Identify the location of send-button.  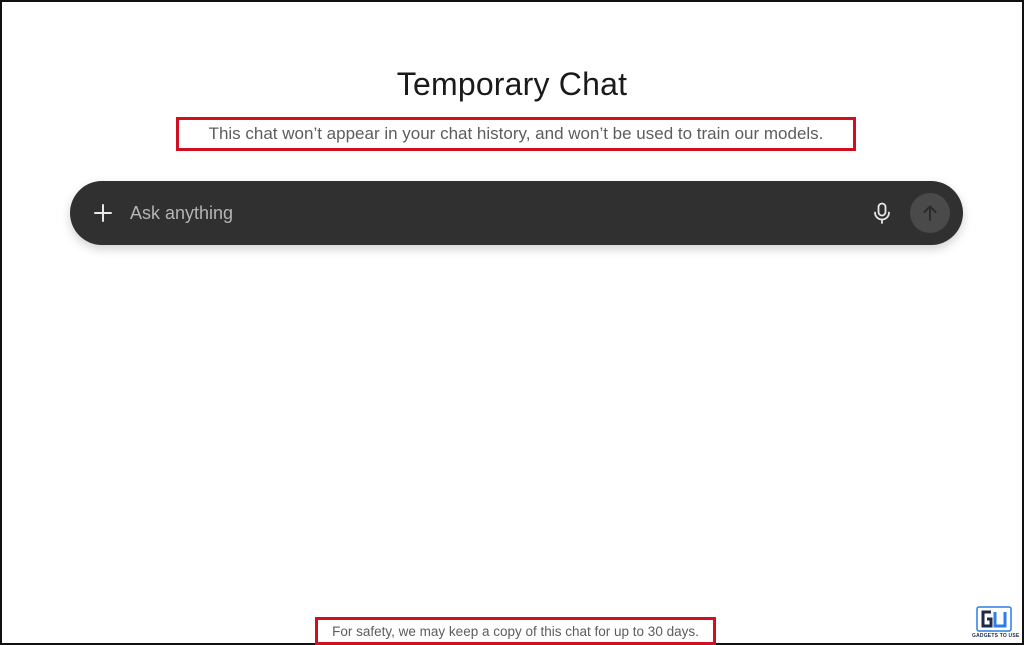
(930, 213).